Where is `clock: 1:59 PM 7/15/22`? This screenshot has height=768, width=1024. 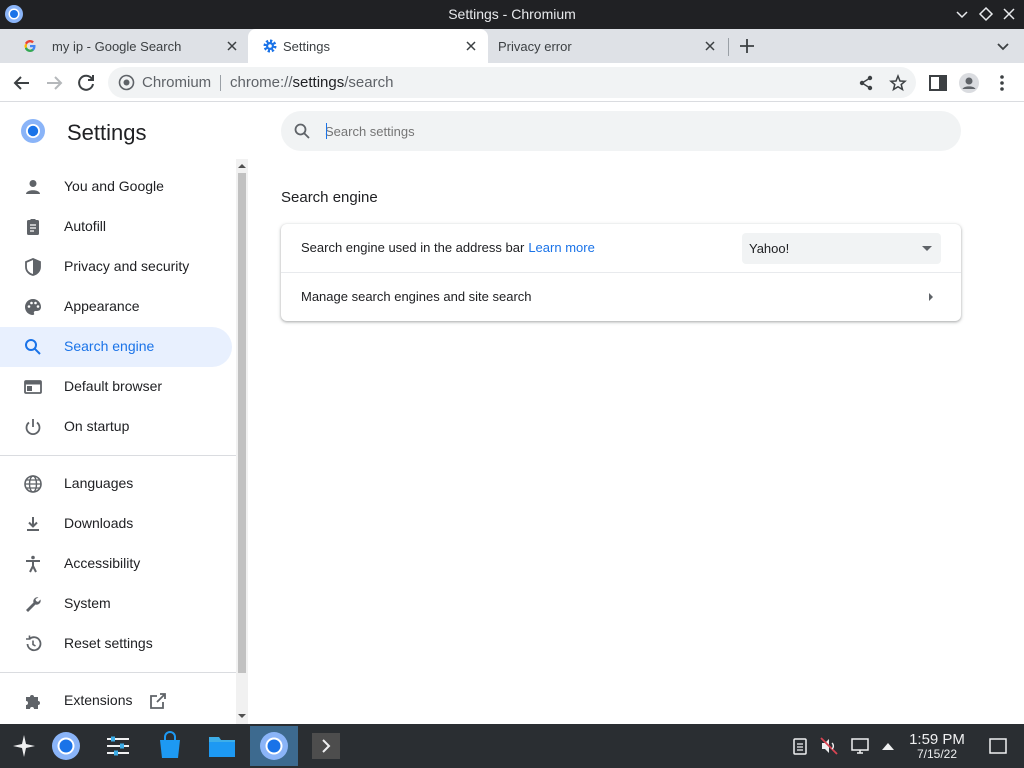 clock: 1:59 PM 7/15/22 is located at coordinates (937, 746).